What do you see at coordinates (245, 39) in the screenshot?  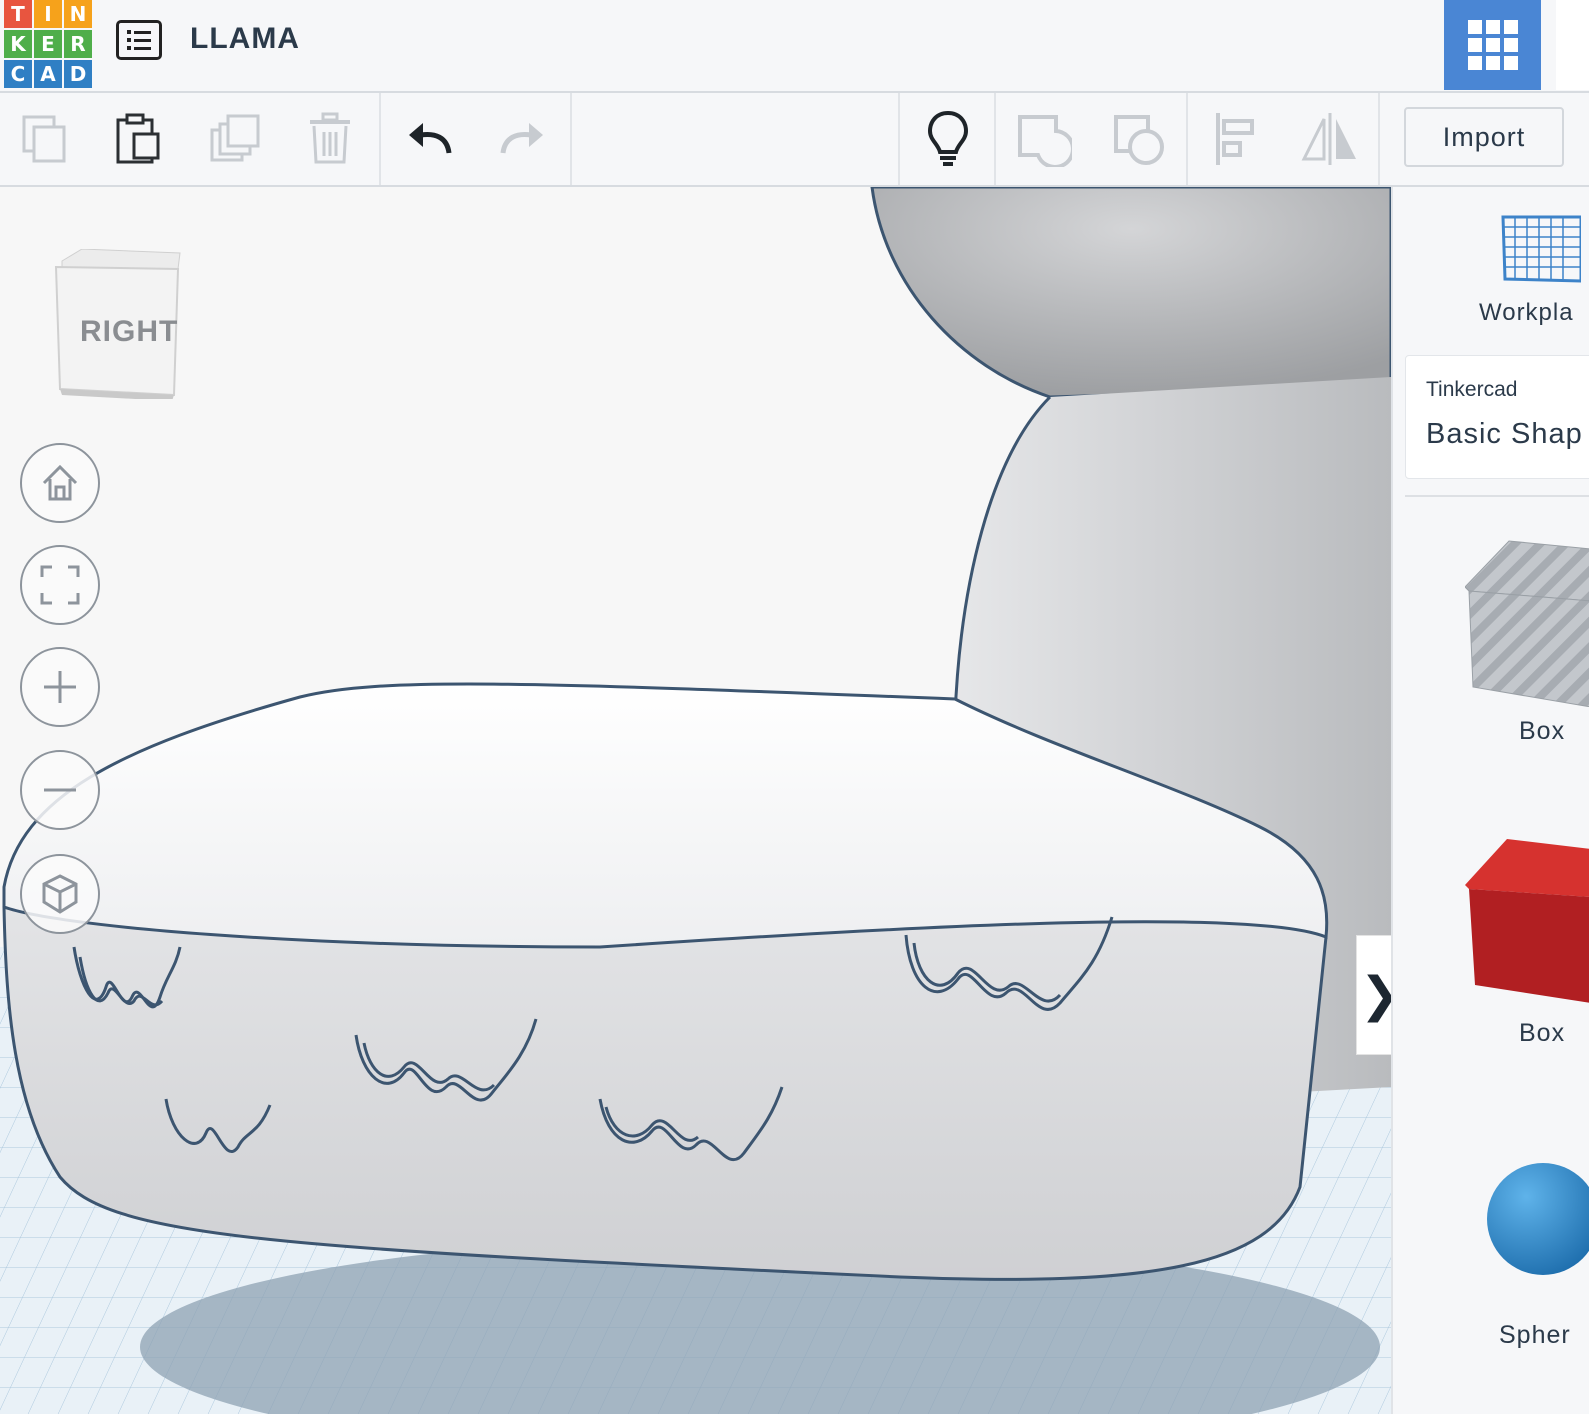 I see `project-title: LLAMA` at bounding box center [245, 39].